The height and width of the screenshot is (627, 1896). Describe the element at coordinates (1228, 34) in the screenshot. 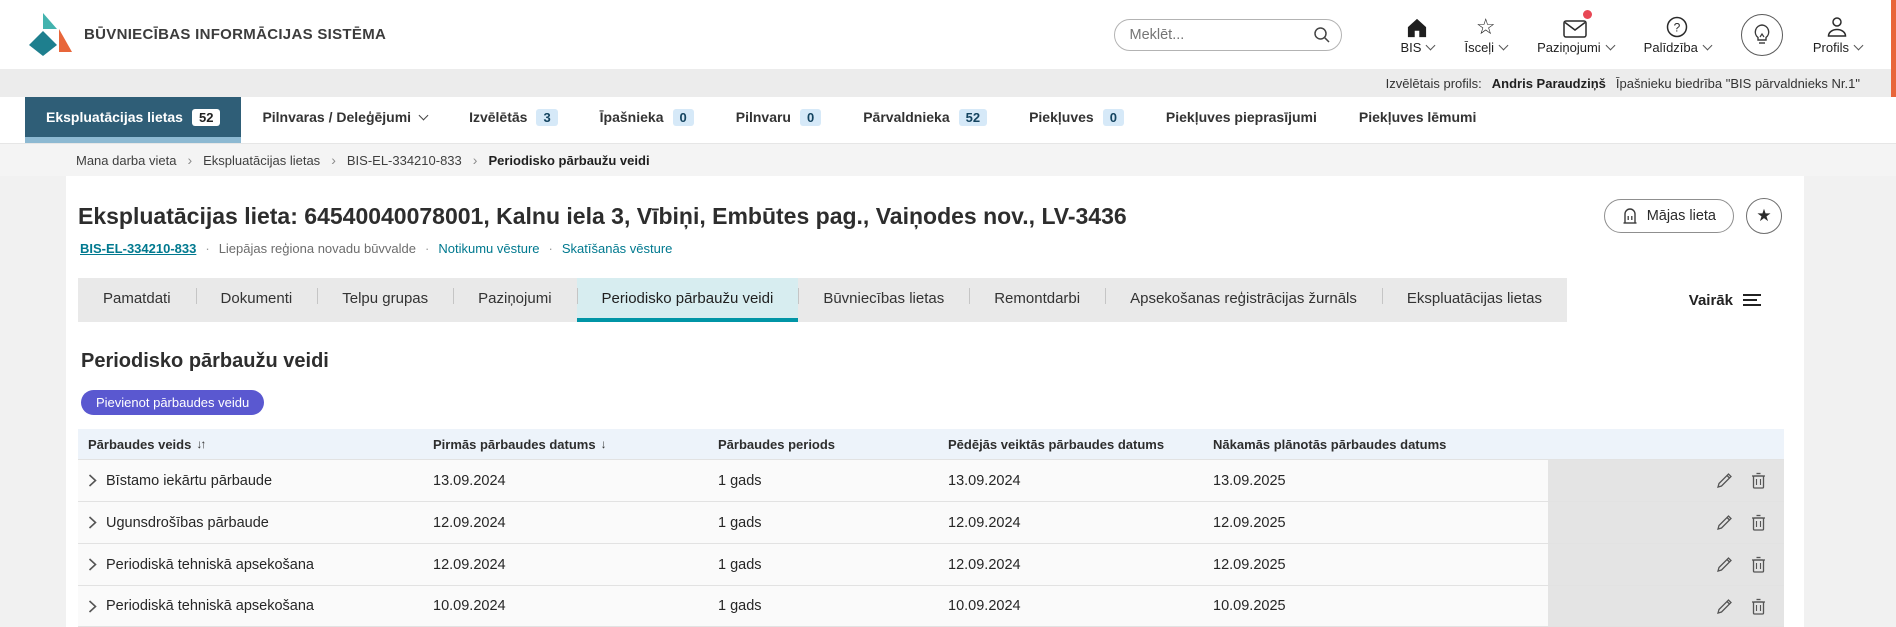

I see `search-input` at that location.